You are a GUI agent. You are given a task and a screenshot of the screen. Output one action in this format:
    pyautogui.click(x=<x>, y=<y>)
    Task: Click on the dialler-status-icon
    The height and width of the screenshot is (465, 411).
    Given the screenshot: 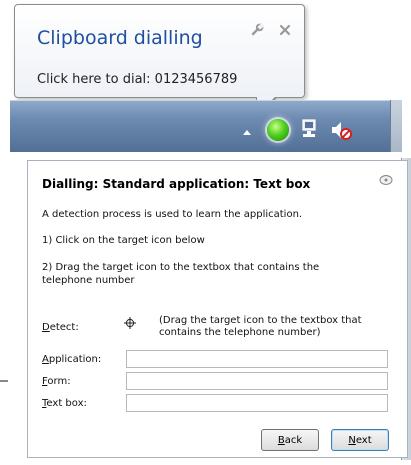 What is the action you would take?
    pyautogui.click(x=278, y=130)
    